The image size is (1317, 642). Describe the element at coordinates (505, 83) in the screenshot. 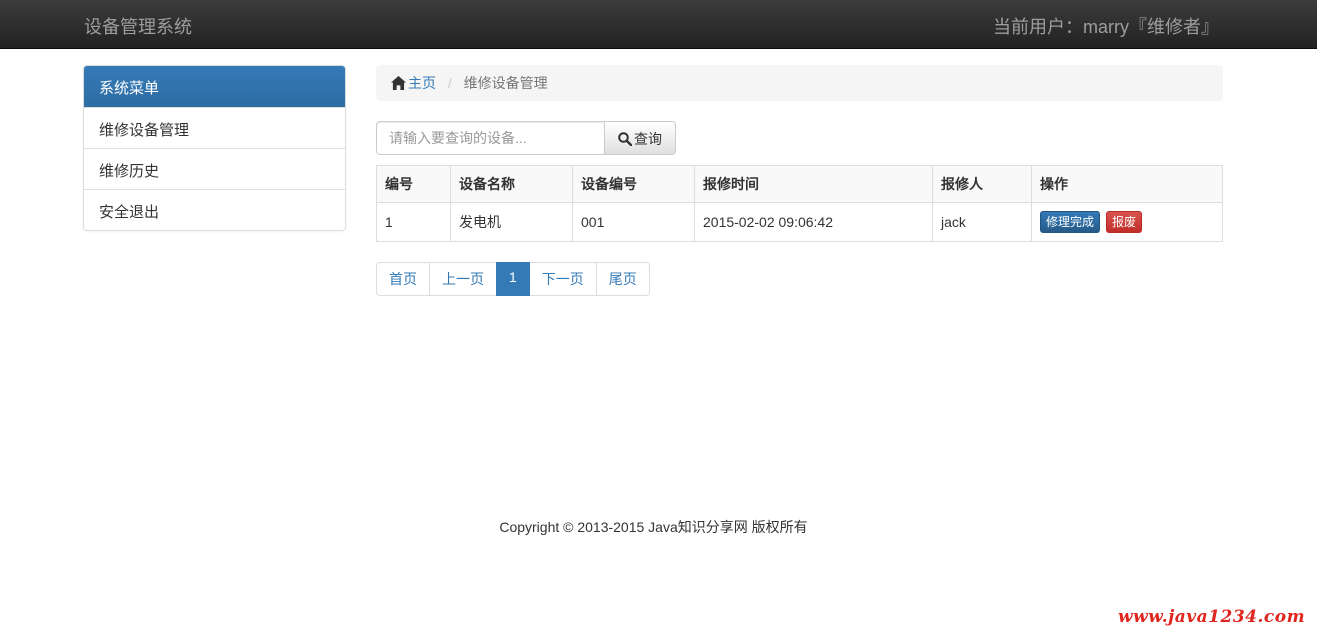

I see `breadcrumb-current: 维修设备管理` at that location.